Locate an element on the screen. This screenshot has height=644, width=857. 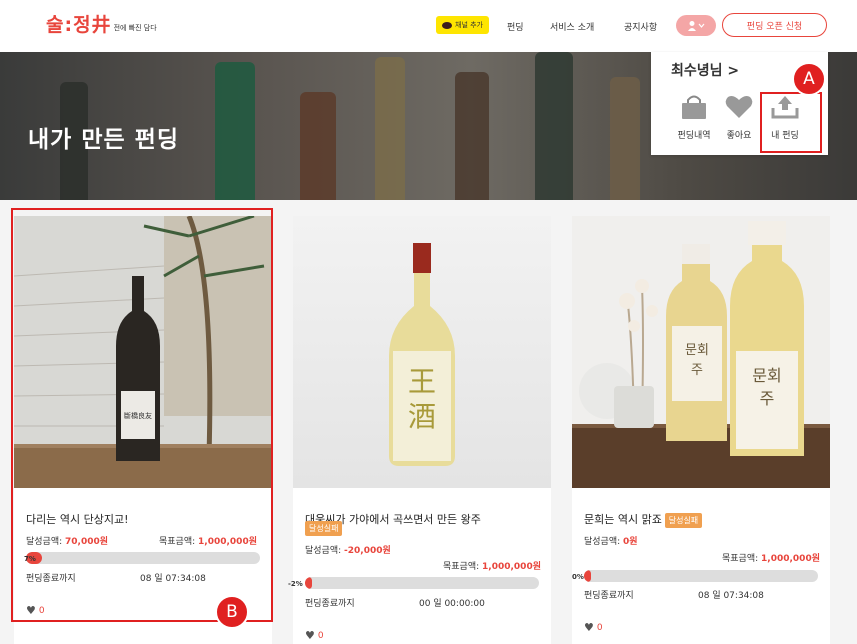
menu-item-label: 좋아요 is located at coordinates (739, 136).